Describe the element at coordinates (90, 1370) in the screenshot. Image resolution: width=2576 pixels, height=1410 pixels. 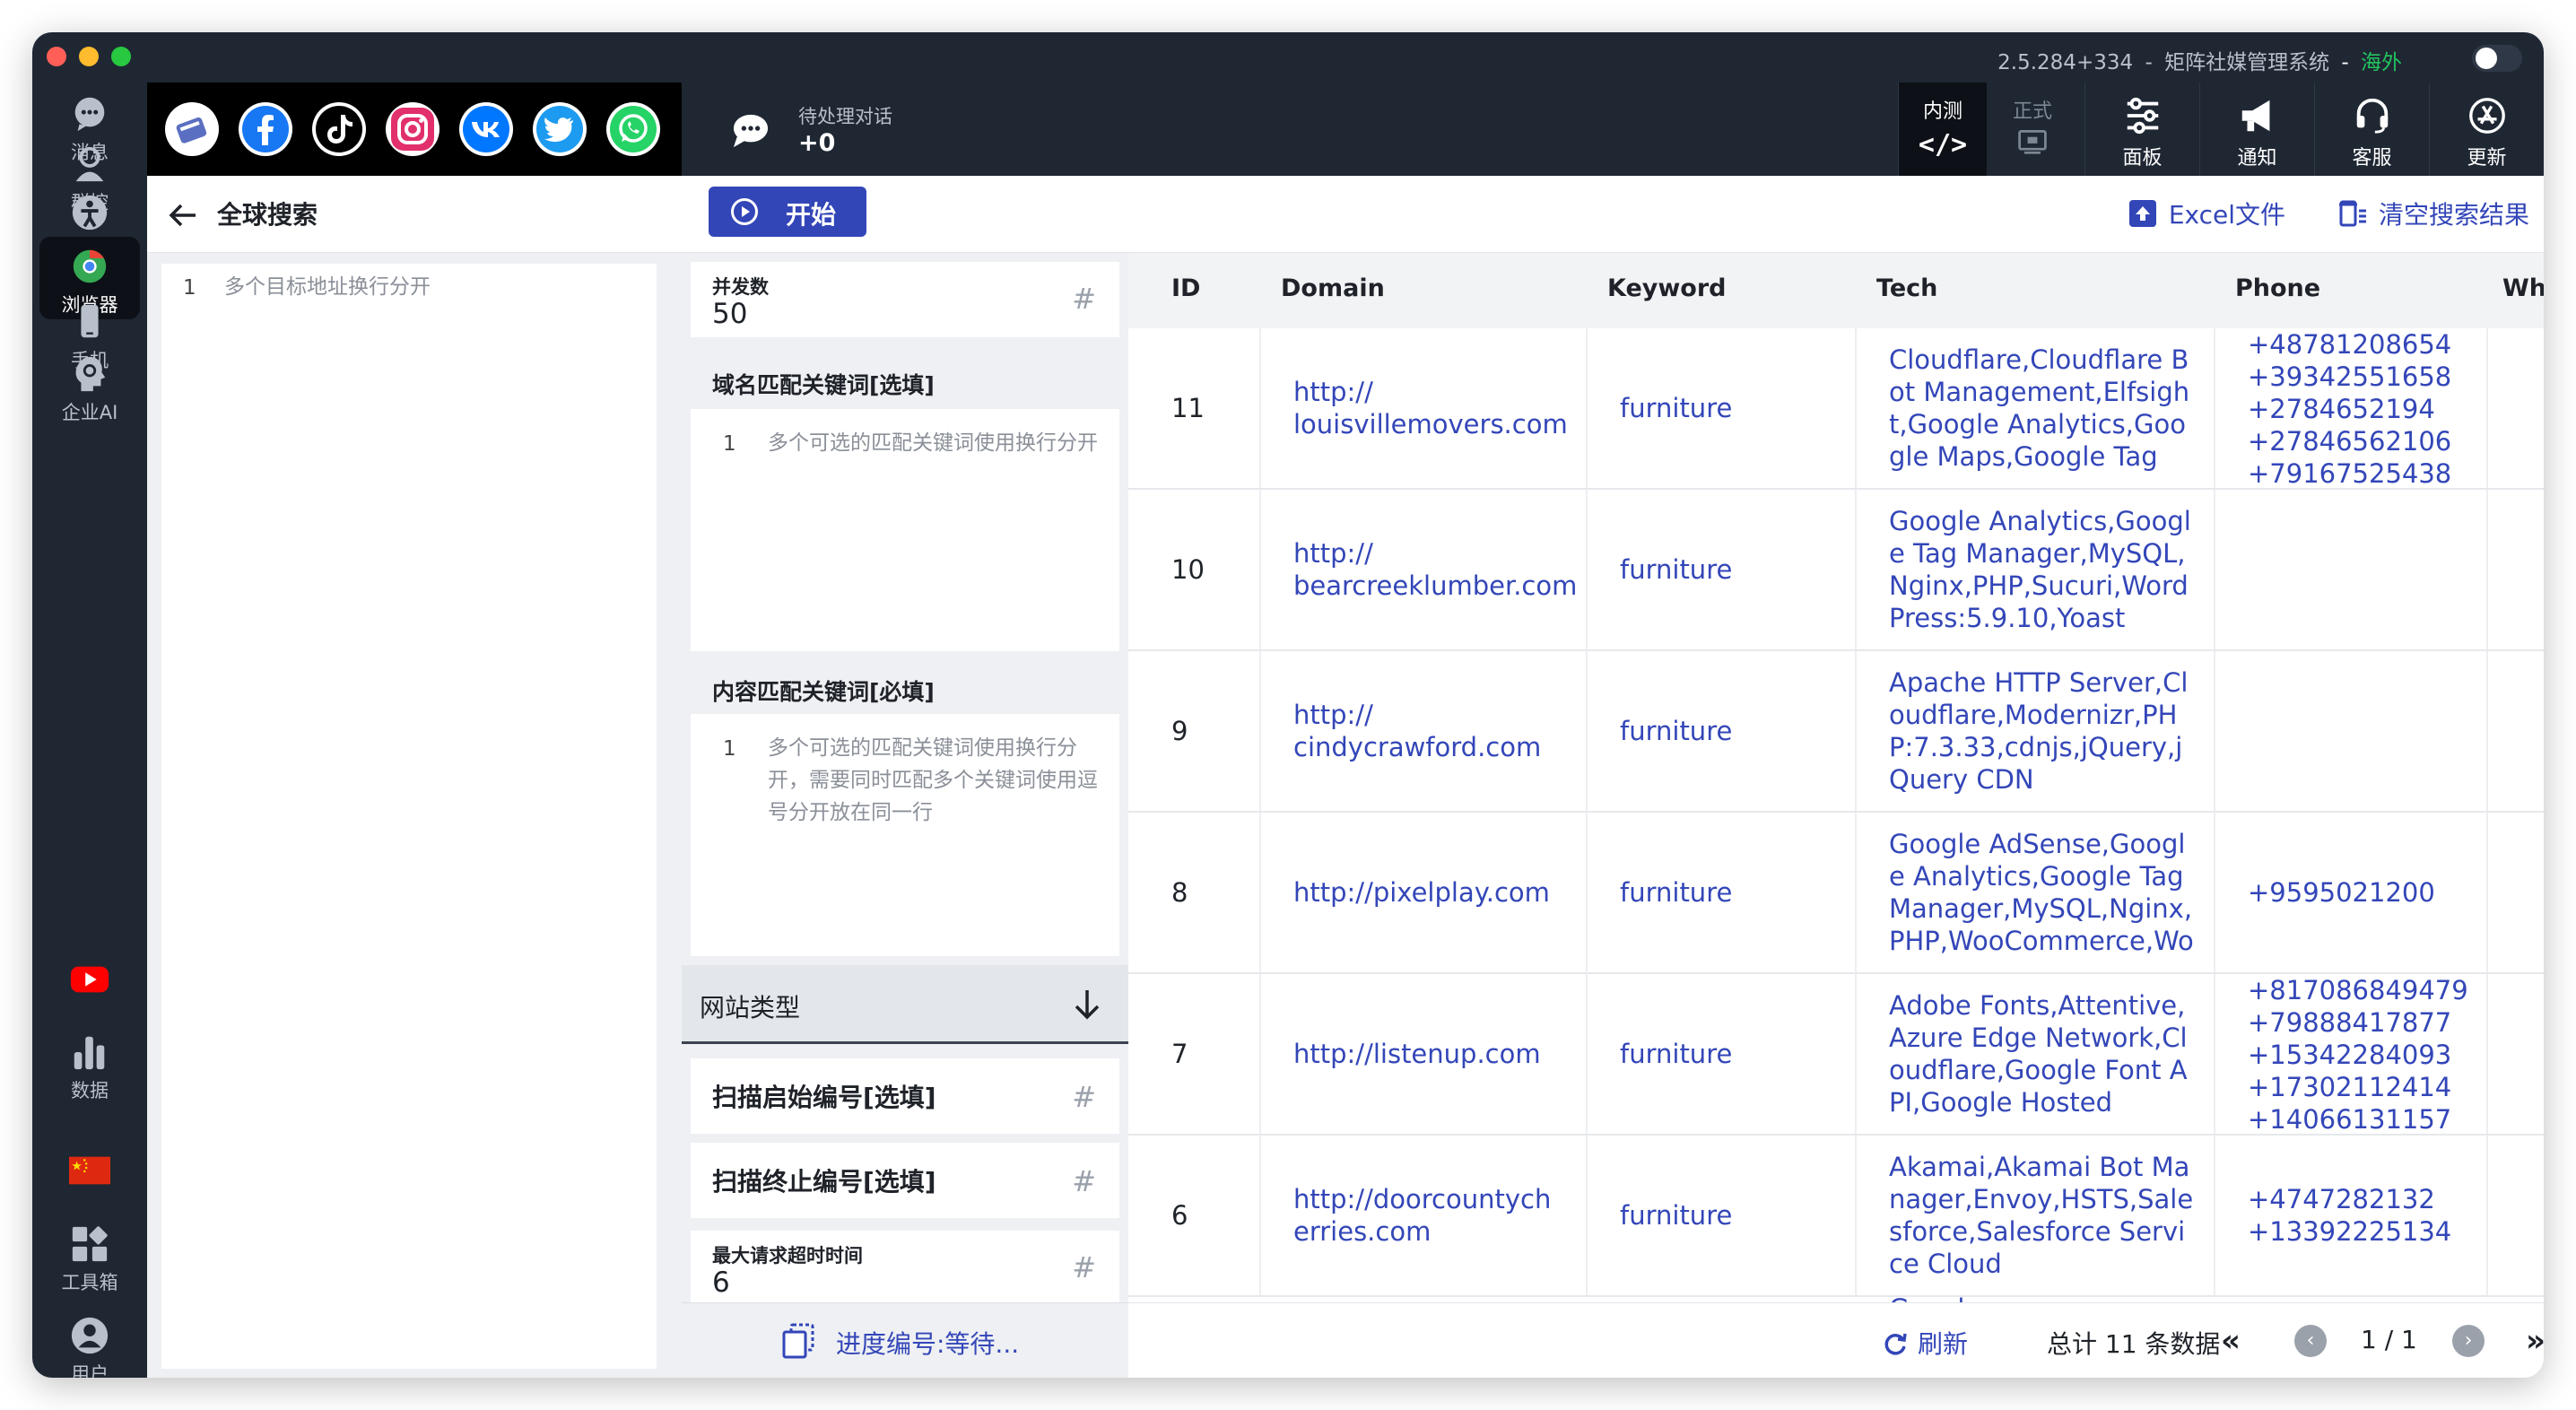
I see `nav-label: 用户` at that location.